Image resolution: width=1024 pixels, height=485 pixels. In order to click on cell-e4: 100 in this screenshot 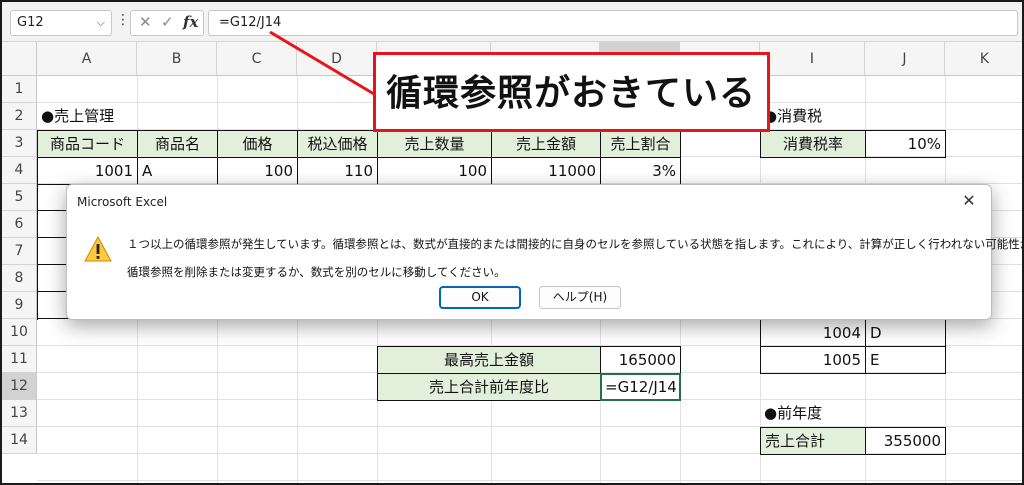, I will do `click(434, 171)`.